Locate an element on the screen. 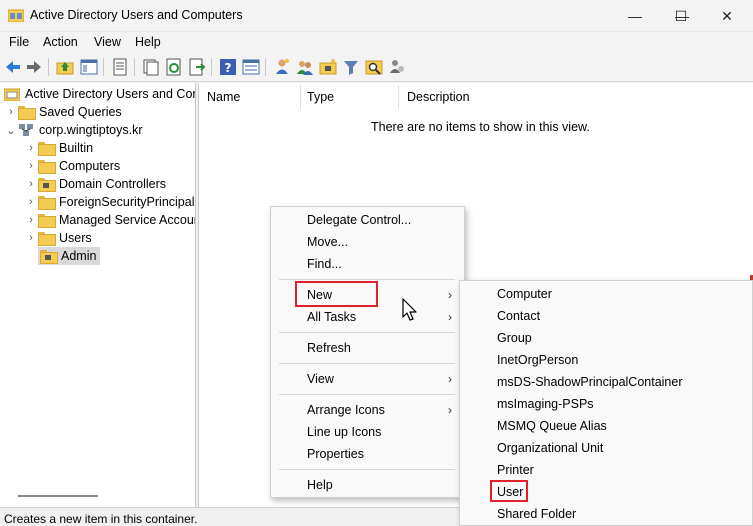  add-ou-icon is located at coordinates (328, 67).